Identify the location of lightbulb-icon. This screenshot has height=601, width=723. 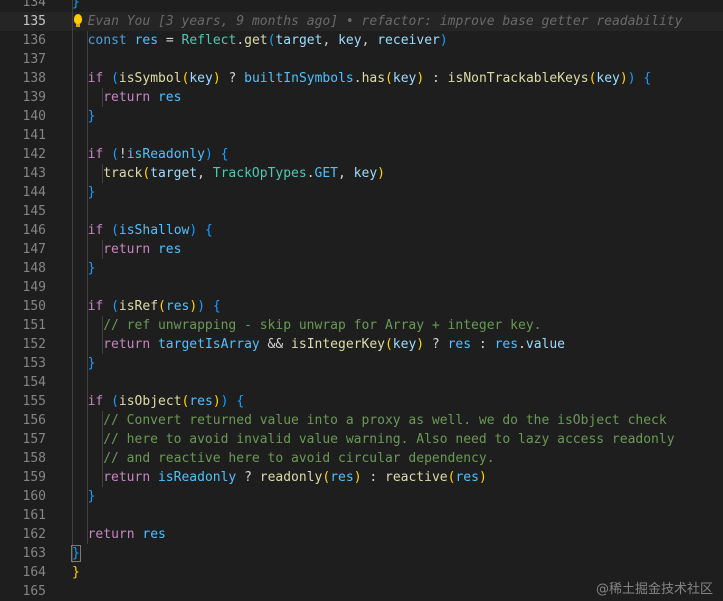
(78, 20).